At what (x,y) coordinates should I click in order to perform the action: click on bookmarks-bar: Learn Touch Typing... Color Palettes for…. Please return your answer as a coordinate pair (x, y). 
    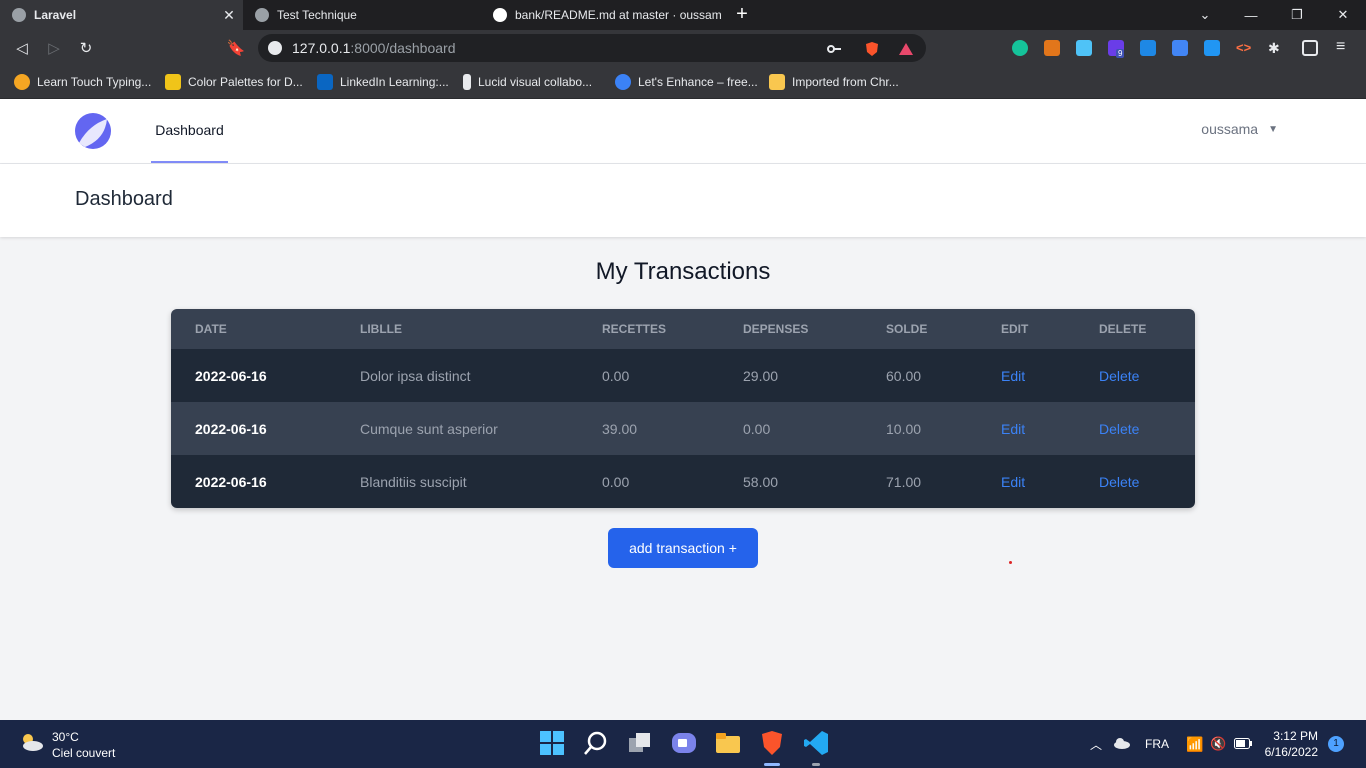
    Looking at the image, I should click on (683, 82).